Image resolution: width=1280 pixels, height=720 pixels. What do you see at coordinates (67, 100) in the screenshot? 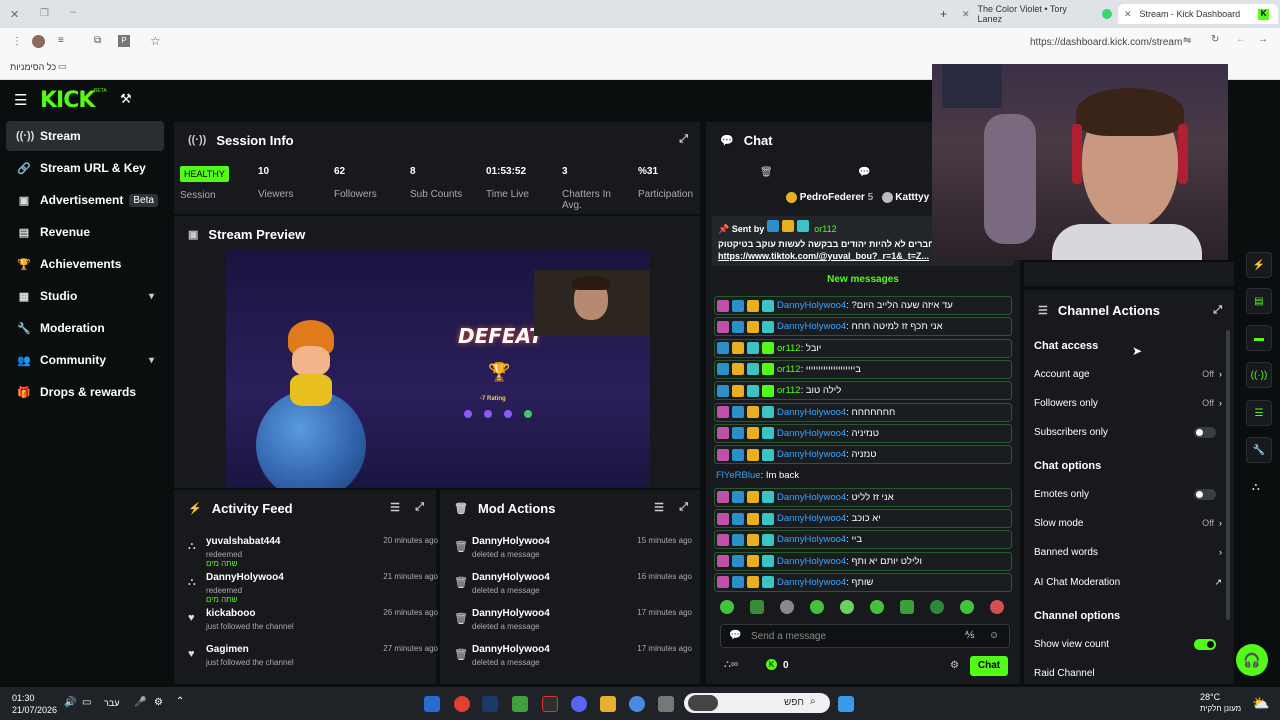
I see `kick-logo: KICK` at bounding box center [67, 100].